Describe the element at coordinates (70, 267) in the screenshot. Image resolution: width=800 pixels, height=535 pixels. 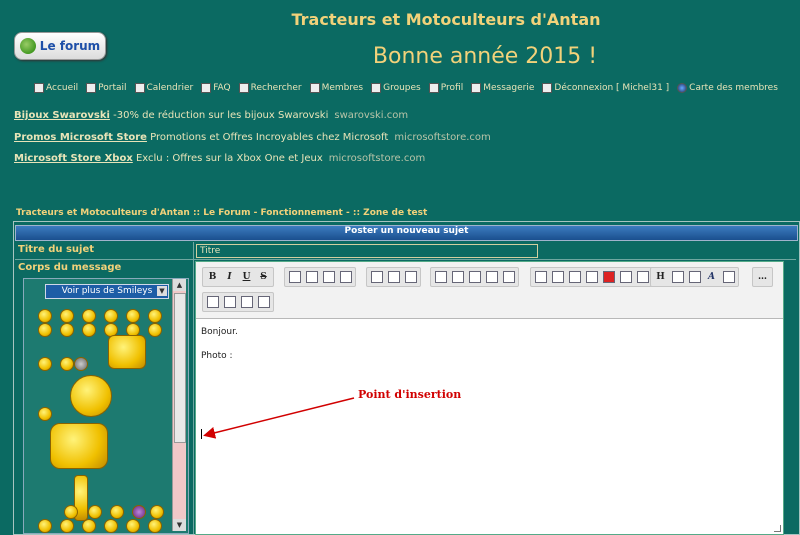
I see `message-body-label: Corps du message` at that location.